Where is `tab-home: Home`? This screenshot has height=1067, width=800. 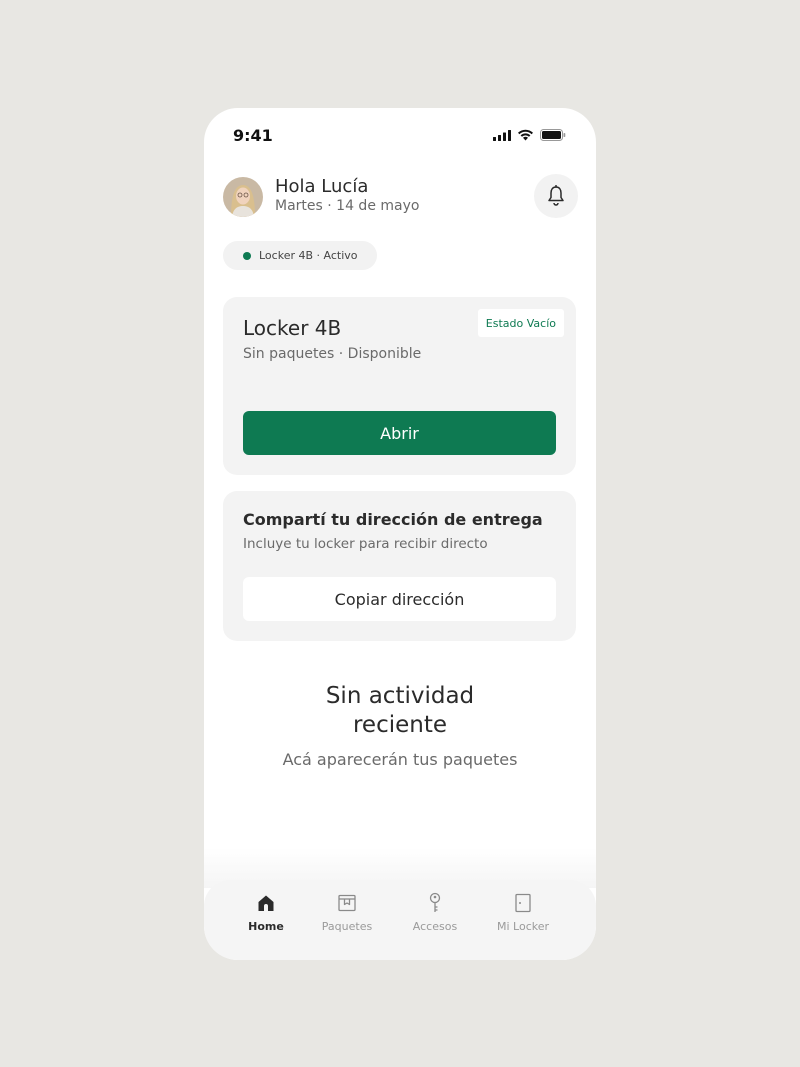
tab-home: Home is located at coordinates (266, 912).